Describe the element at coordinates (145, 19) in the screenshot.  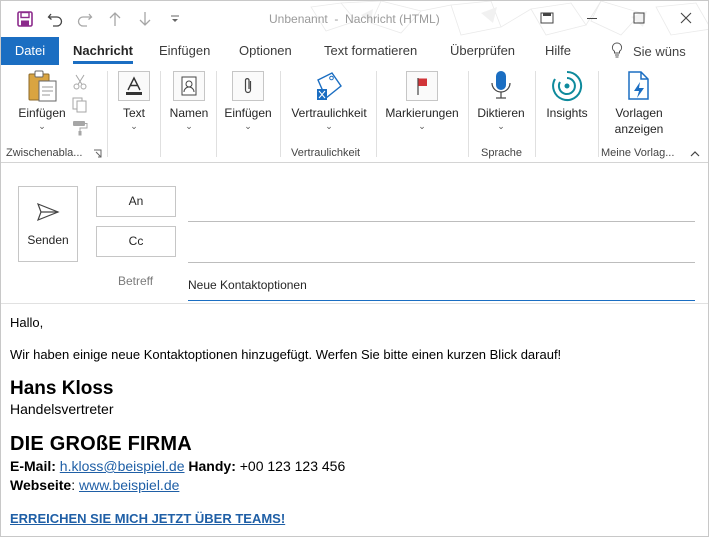
I see `arrow-down-icon` at that location.